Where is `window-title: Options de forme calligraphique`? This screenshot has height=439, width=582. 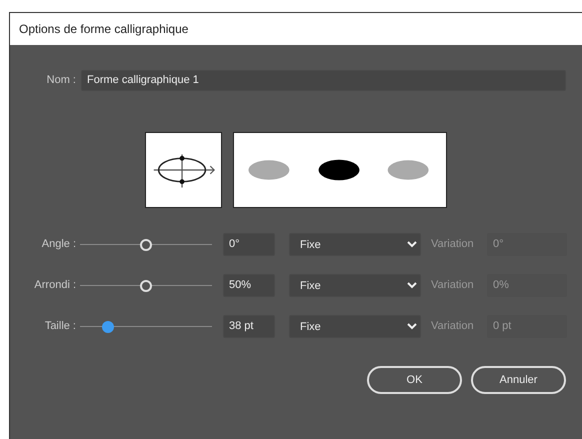
window-title: Options de forme calligraphique is located at coordinates (103, 29).